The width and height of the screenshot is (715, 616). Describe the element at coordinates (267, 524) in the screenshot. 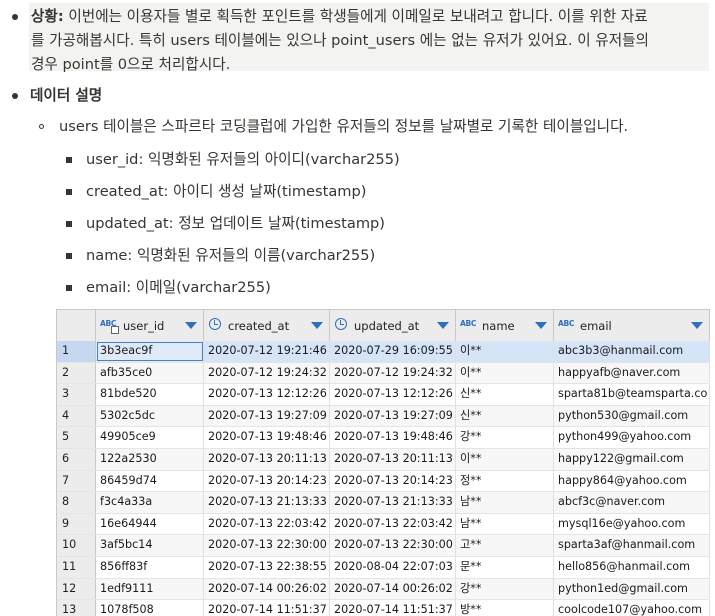

I see `cell-created-at: 2020-07-13 22:03:42` at that location.